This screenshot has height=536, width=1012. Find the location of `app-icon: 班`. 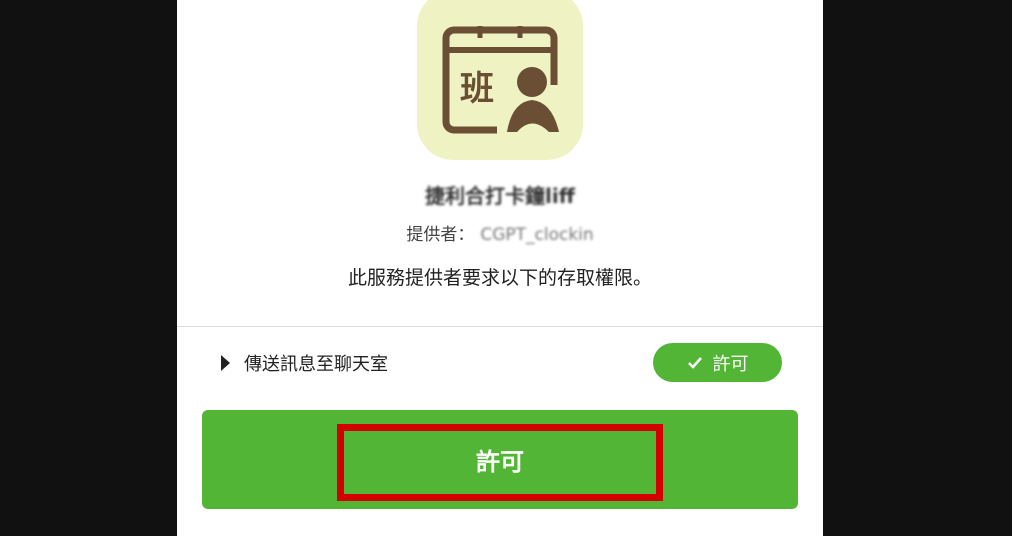

app-icon: 班 is located at coordinates (500, 80).